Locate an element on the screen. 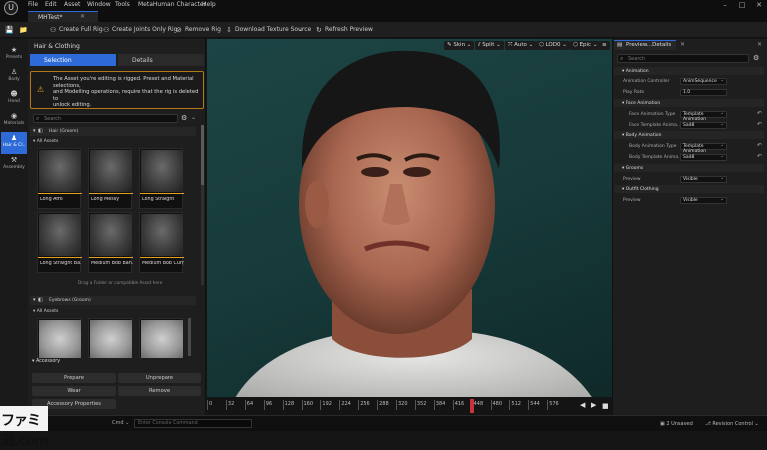 This screenshot has width=767, height=450. details-tab: ▤ Preview...Details is located at coordinates (645, 45).